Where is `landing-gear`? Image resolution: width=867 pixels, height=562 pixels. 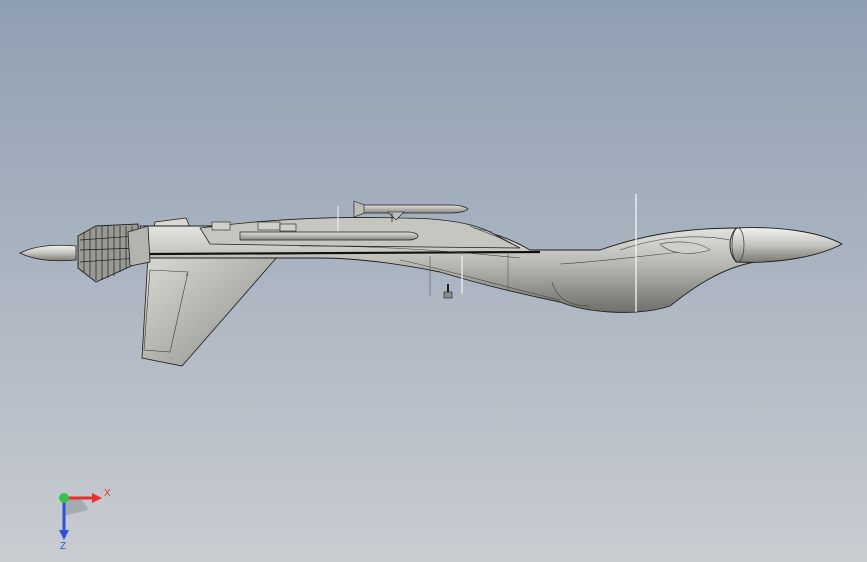
landing-gear is located at coordinates (448, 291).